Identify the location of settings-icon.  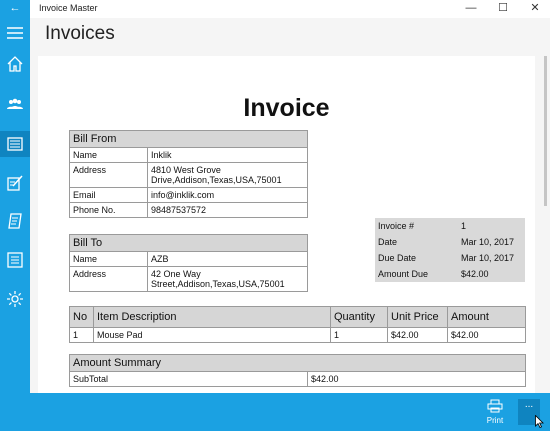
(15, 299).